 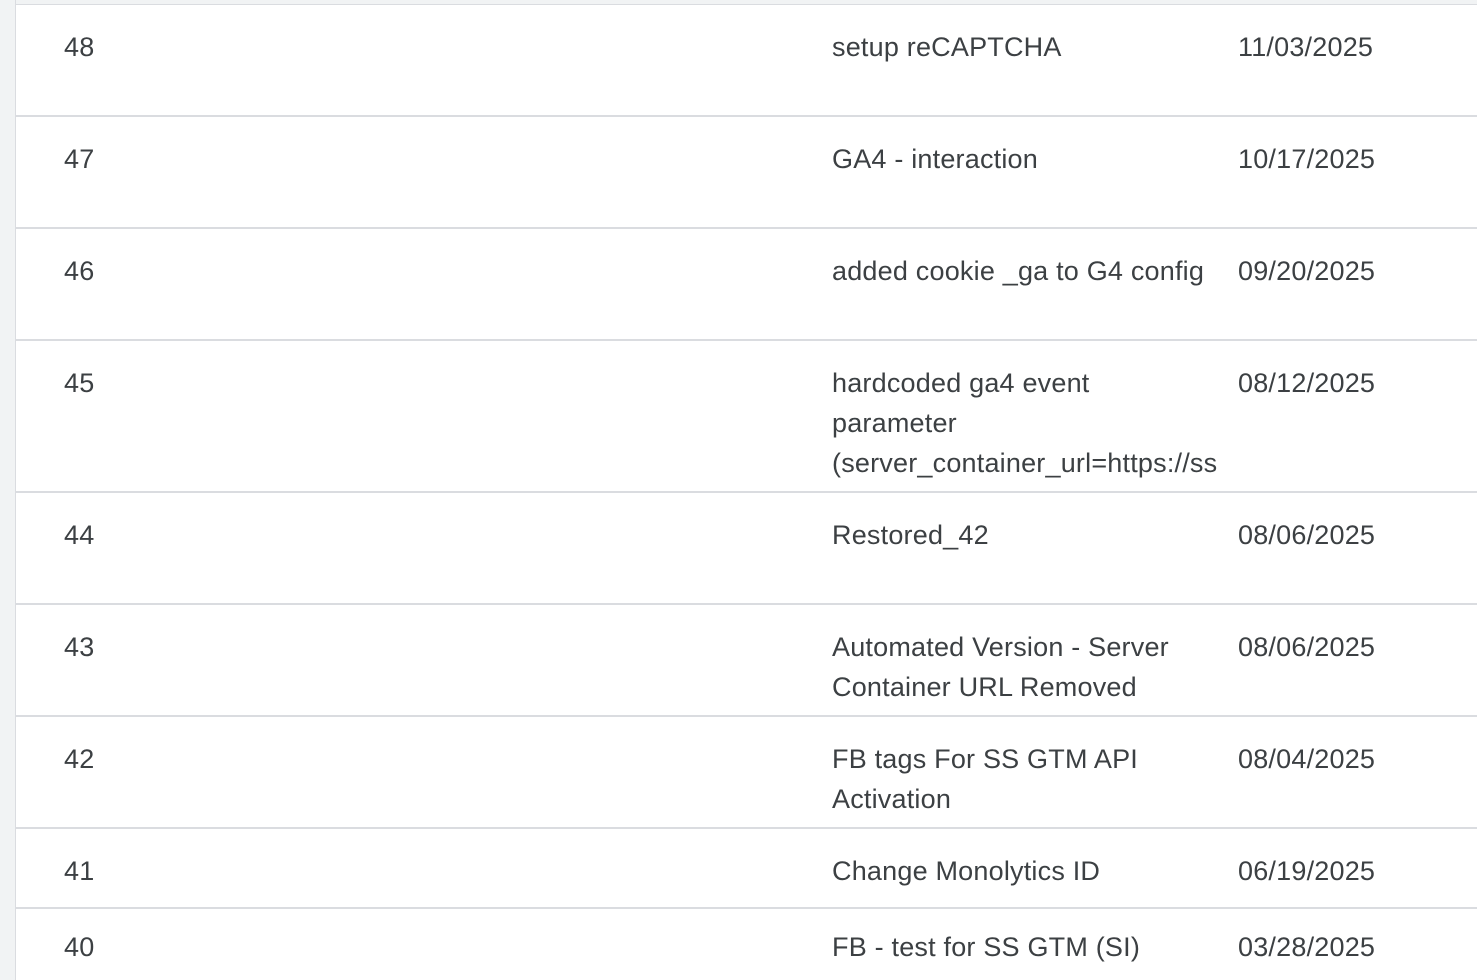 What do you see at coordinates (985, 759) in the screenshot?
I see `version-name-line: FB tags For SS GTM API` at bounding box center [985, 759].